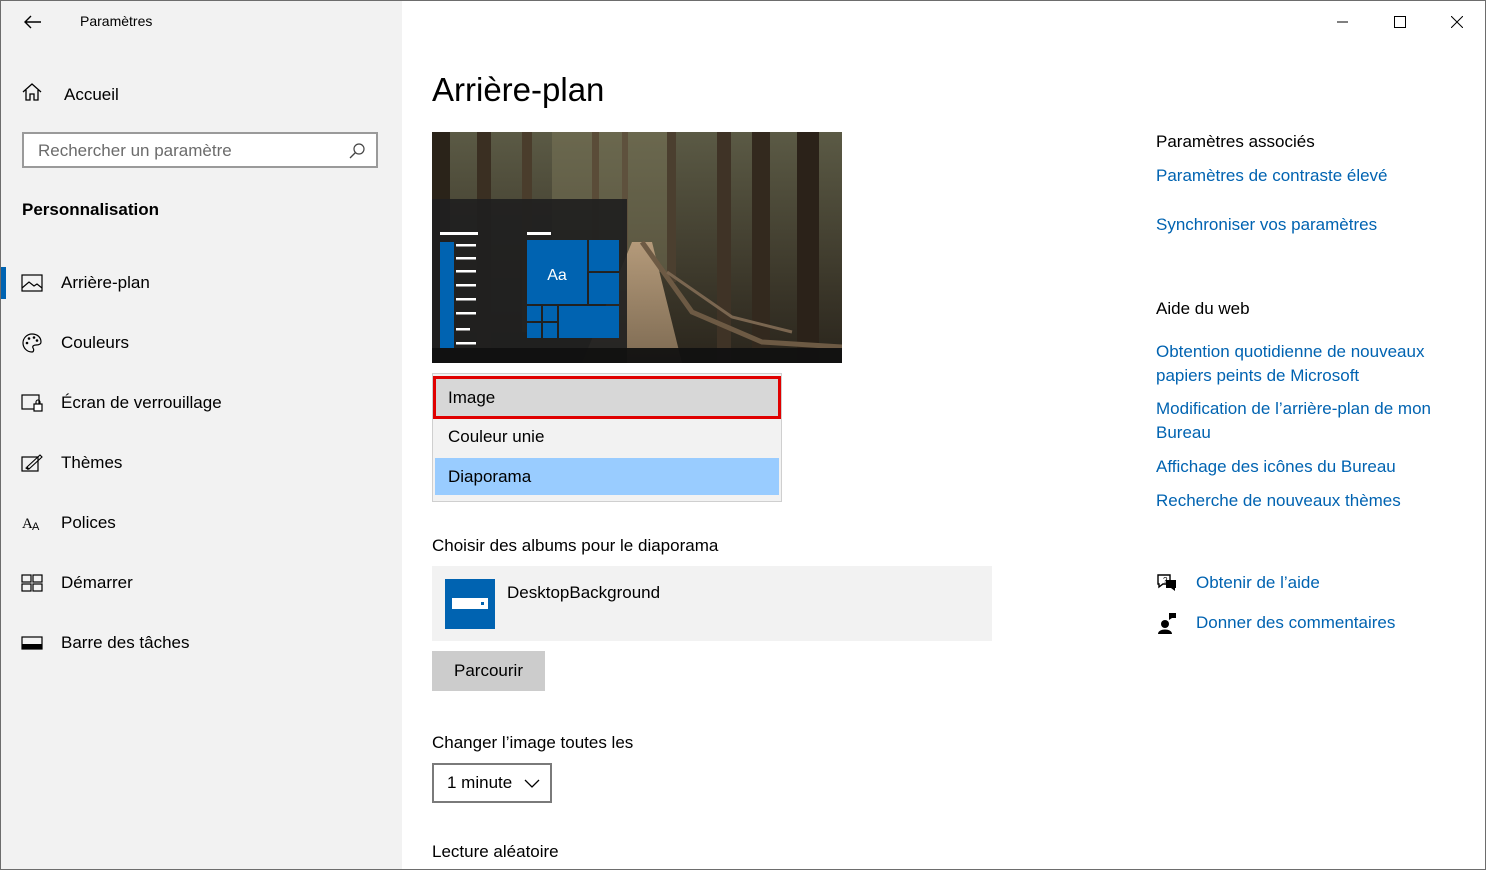 This screenshot has height=870, width=1486. I want to click on interval-select: 1 minute, so click(492, 783).